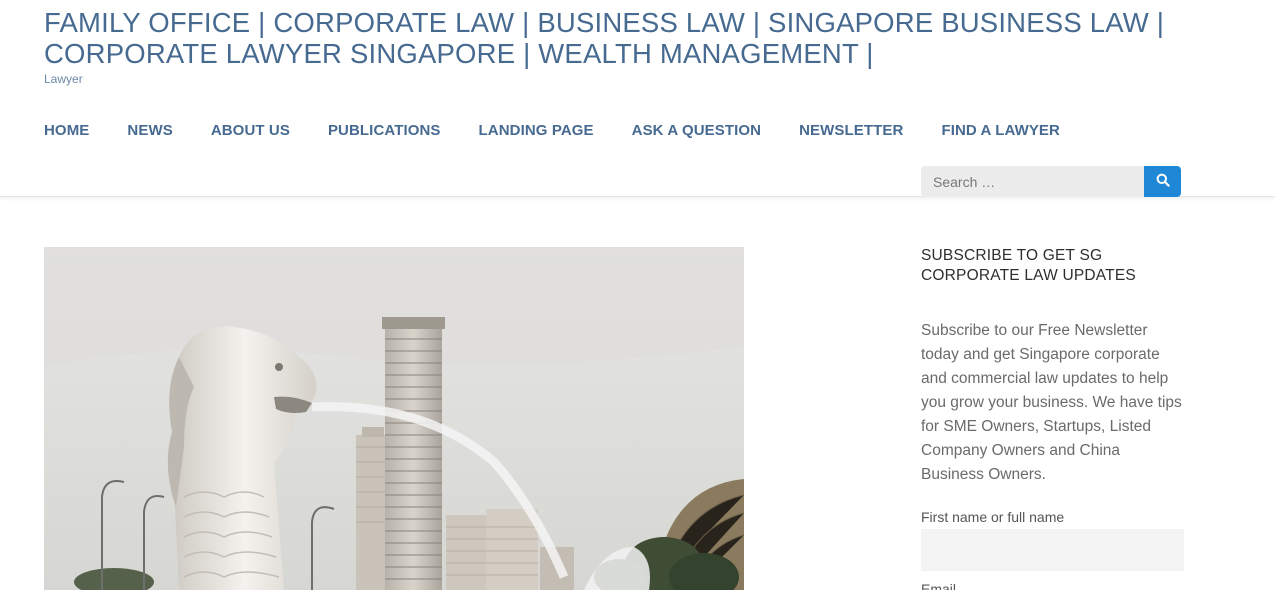 The height and width of the screenshot is (590, 1275). I want to click on site-tagline: Lawyer, so click(63, 79).